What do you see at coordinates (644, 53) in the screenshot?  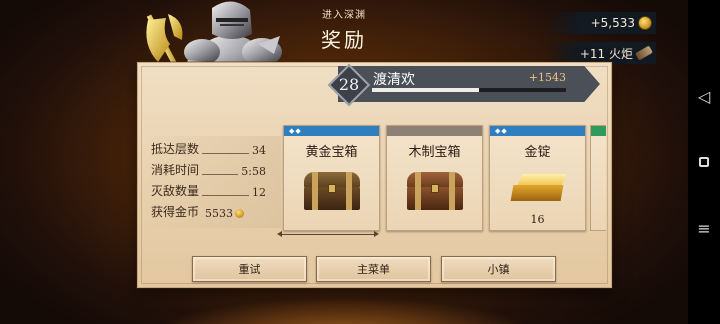 I see `torch-icon` at bounding box center [644, 53].